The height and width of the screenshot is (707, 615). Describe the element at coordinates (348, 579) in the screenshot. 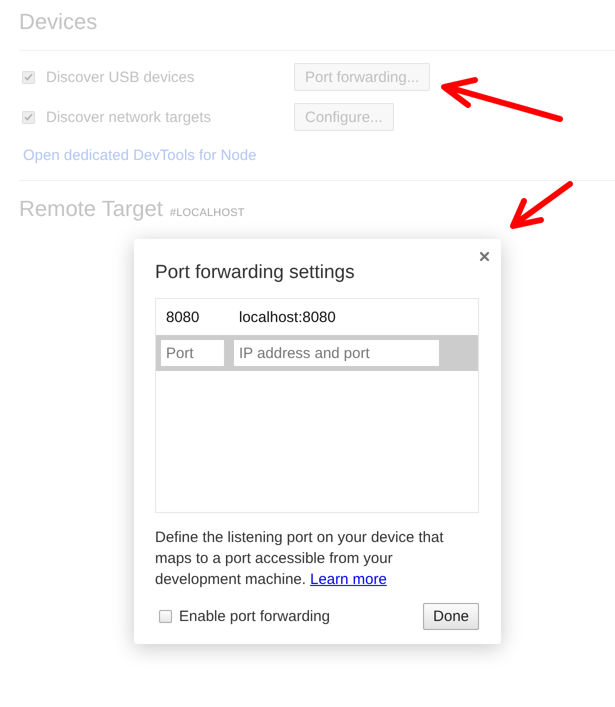

I see `learn-more-link: Learn more` at that location.